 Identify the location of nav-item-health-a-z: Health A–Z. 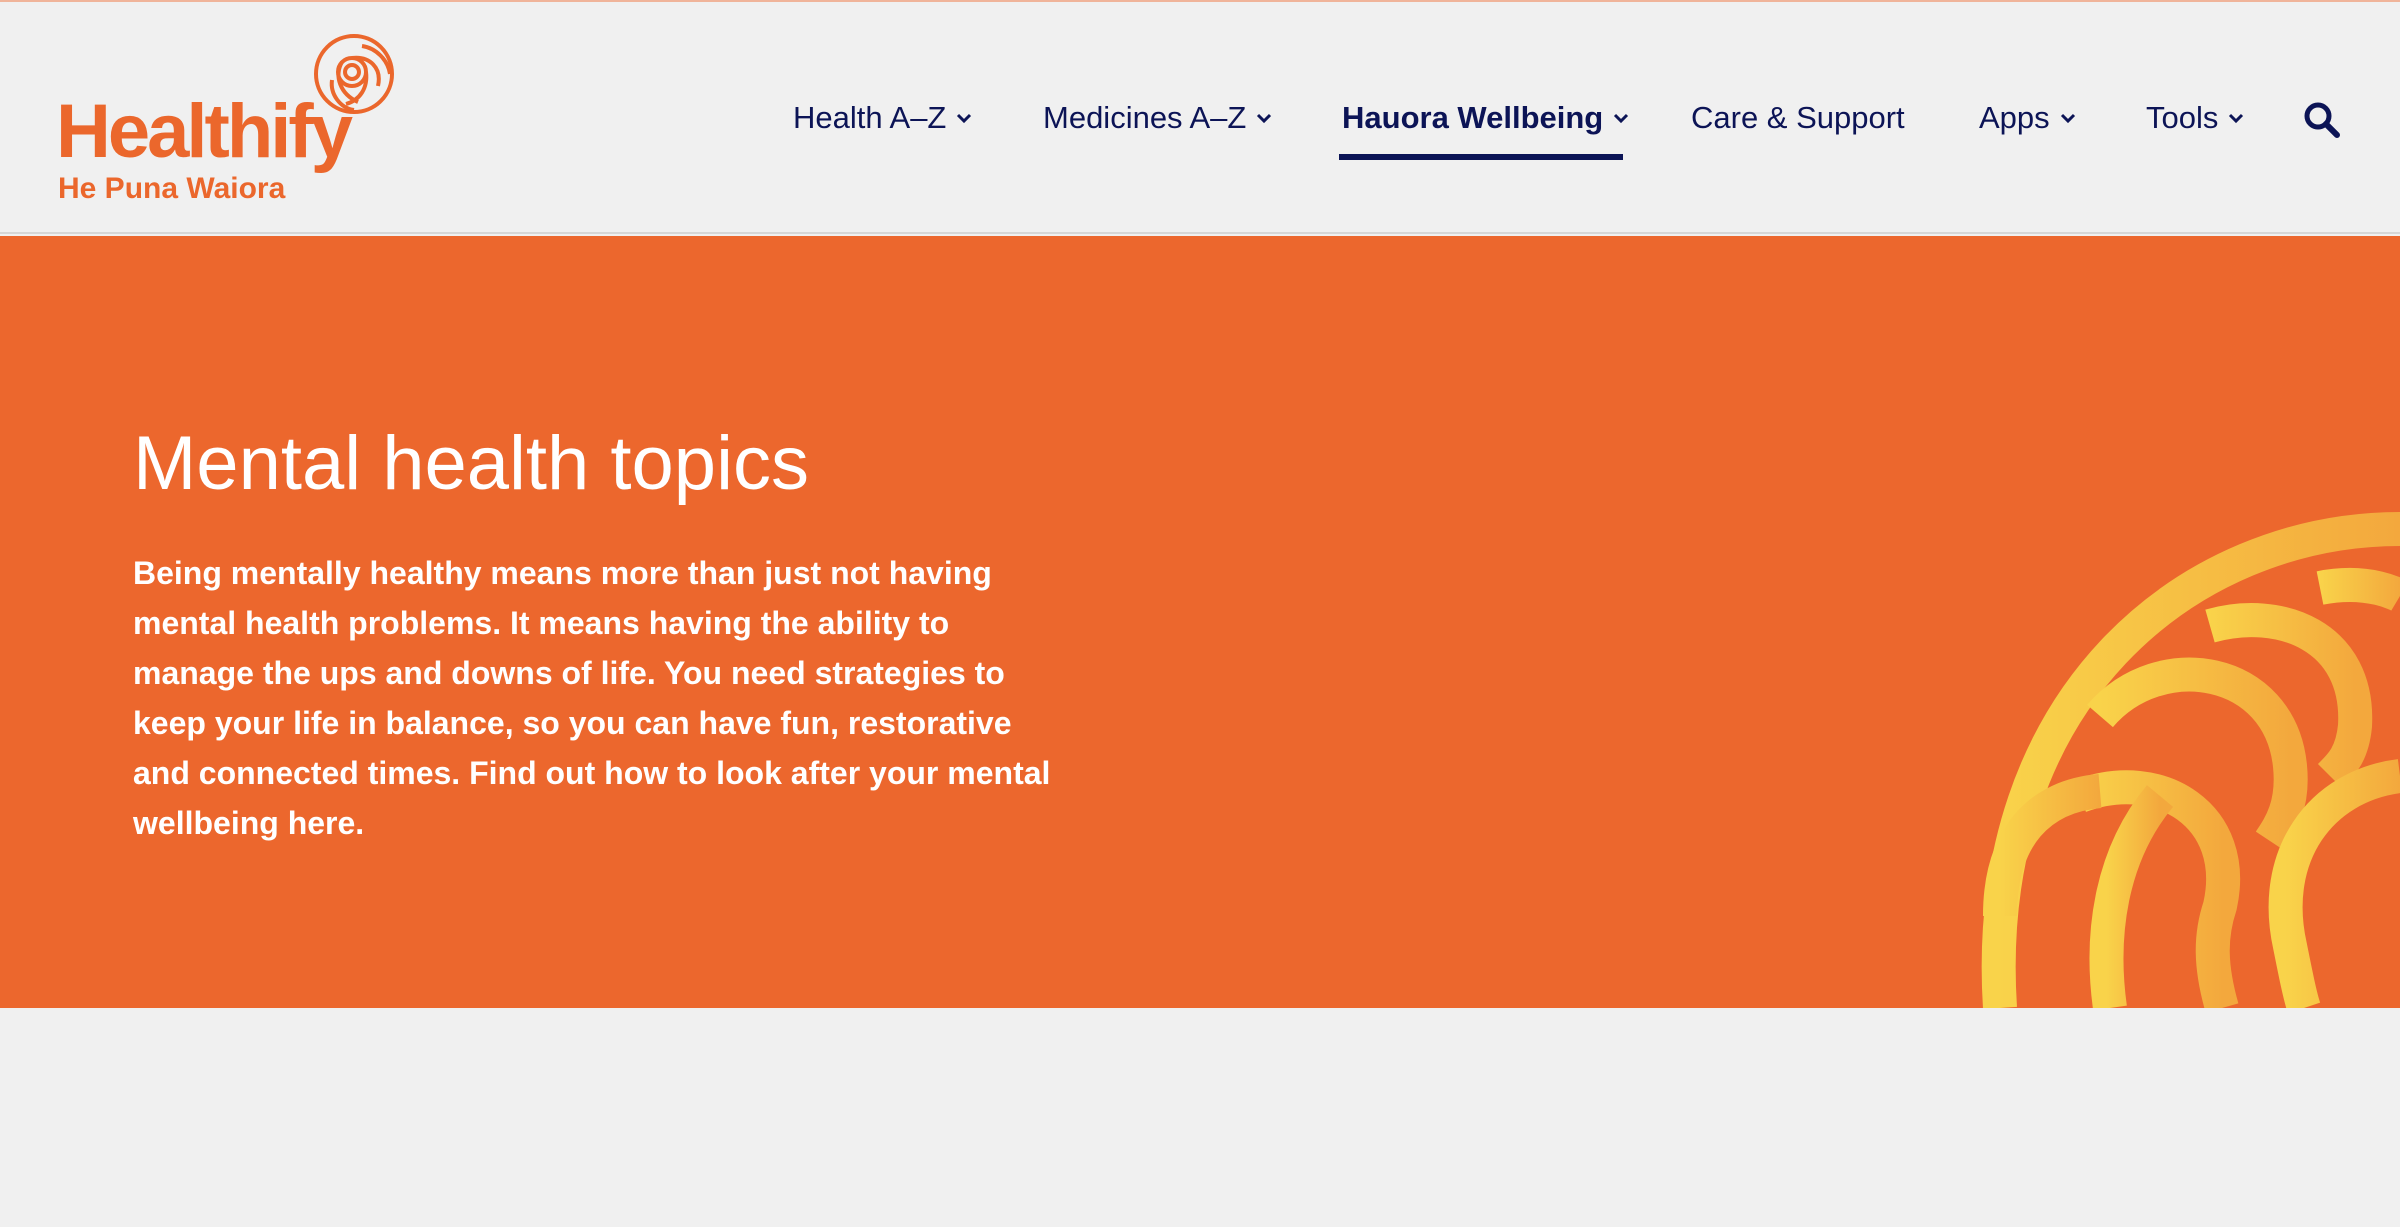
(883, 118).